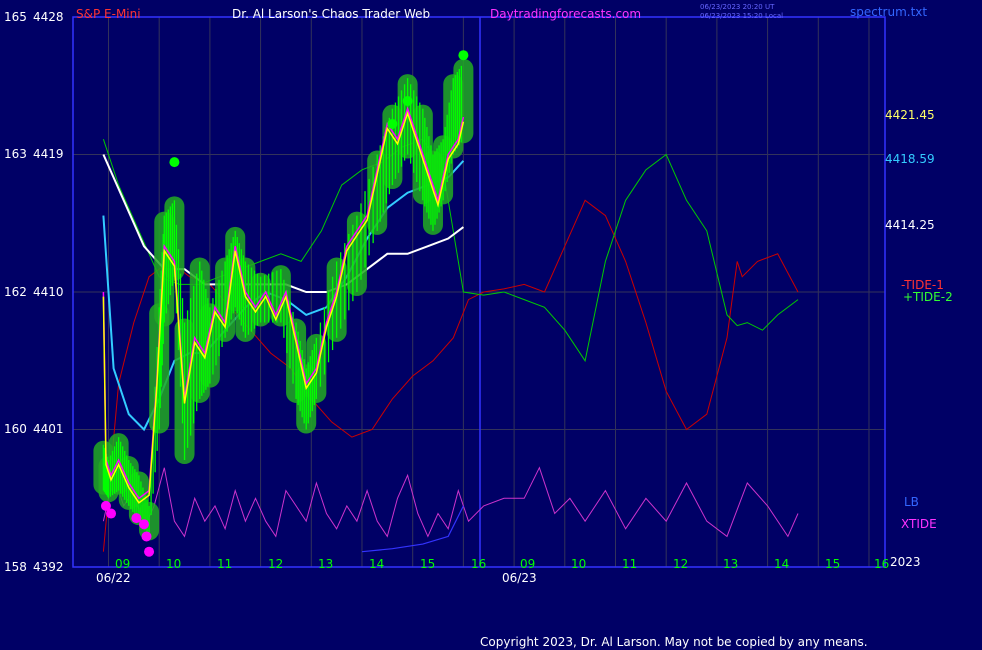  Describe the element at coordinates (928, 297) in the screenshot. I see `legend-tide2: +TIDE-2` at that location.